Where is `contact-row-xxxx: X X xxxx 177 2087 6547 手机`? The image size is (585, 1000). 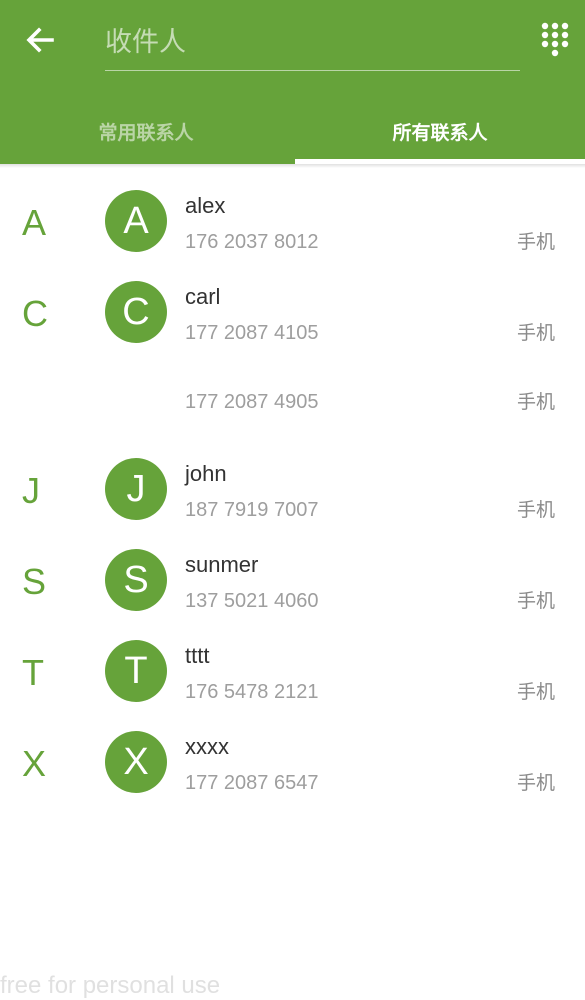 contact-row-xxxx: X X xxxx 177 2087 6547 手机 is located at coordinates (292, 751).